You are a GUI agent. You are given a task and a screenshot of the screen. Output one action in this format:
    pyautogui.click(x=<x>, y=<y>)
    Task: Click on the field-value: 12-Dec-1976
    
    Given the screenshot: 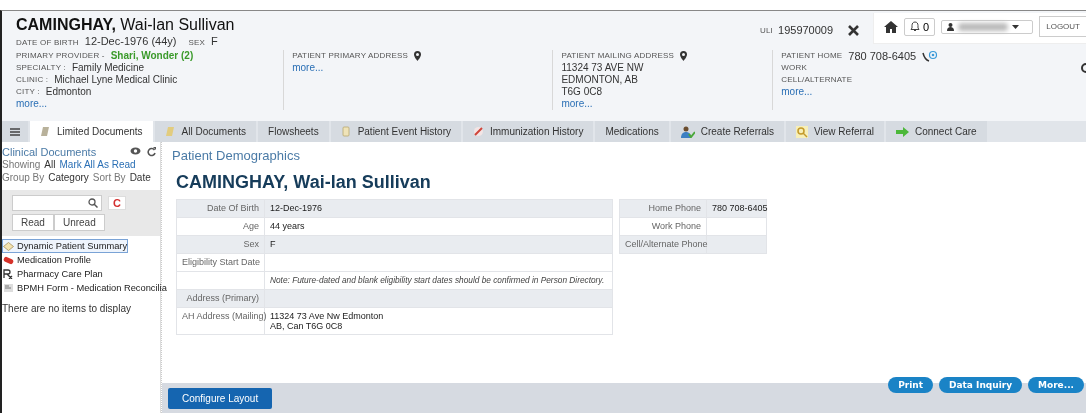 What is the action you would take?
    pyautogui.click(x=438, y=208)
    